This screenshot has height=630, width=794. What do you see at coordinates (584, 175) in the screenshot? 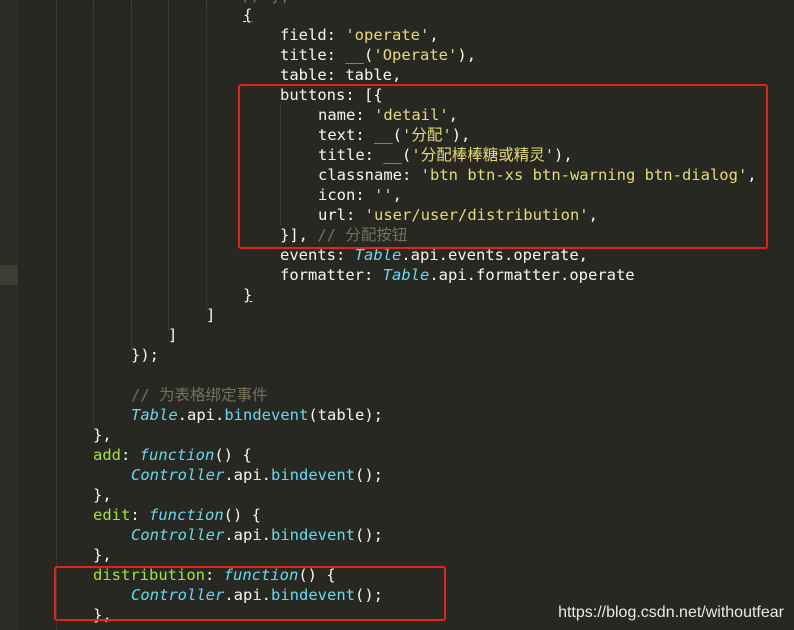
I see `string-literal: 'btn btn-xs btn-warning btn-dialog'` at bounding box center [584, 175].